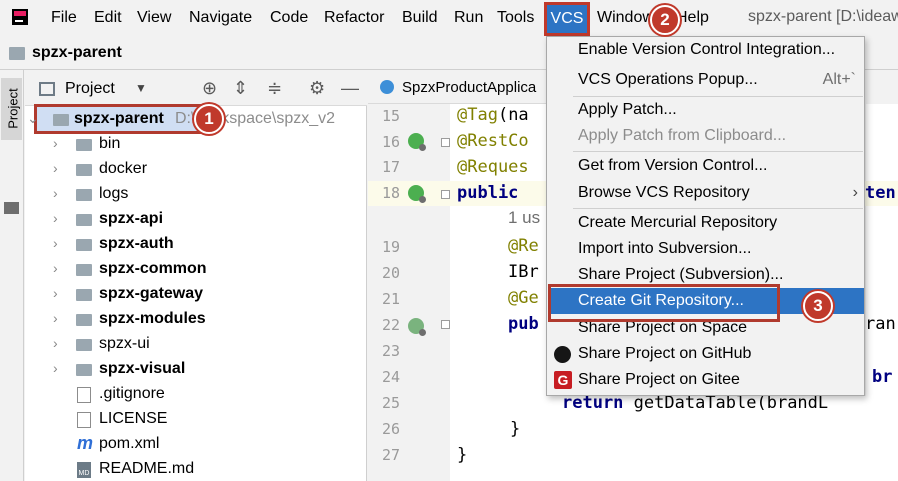 This screenshot has width=898, height=481. I want to click on breadcrumb-project: spzx-parent, so click(77, 53).